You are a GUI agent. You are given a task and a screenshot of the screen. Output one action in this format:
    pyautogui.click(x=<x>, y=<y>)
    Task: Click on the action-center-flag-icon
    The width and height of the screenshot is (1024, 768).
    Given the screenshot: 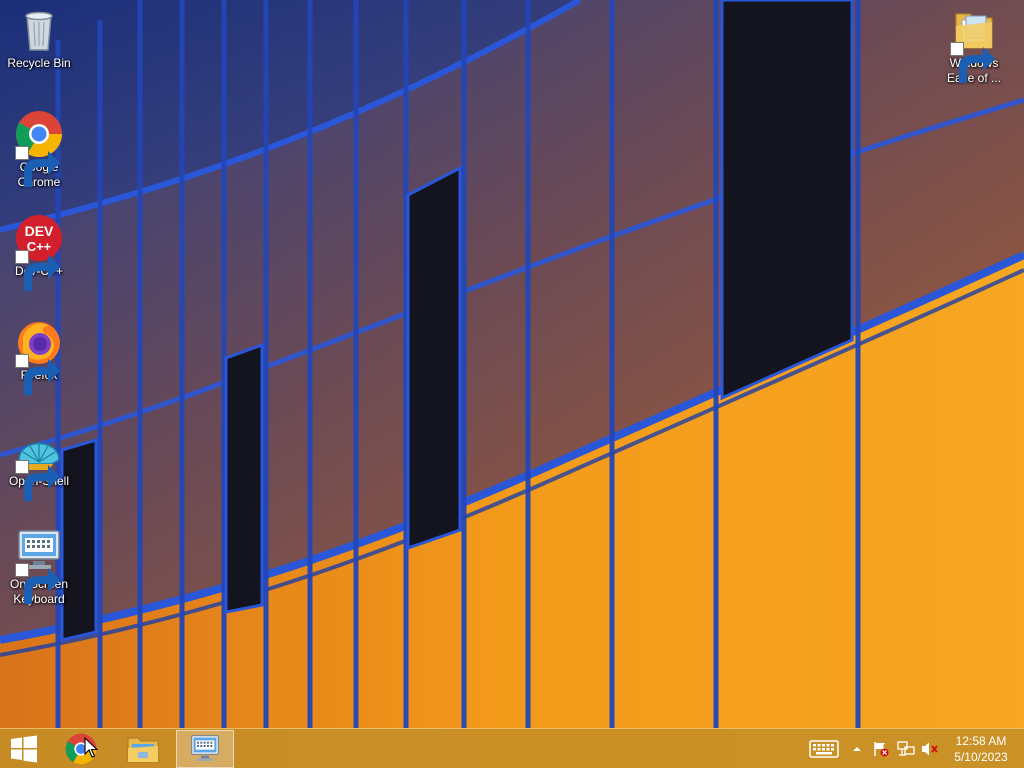 What is the action you would take?
    pyautogui.click(x=881, y=749)
    